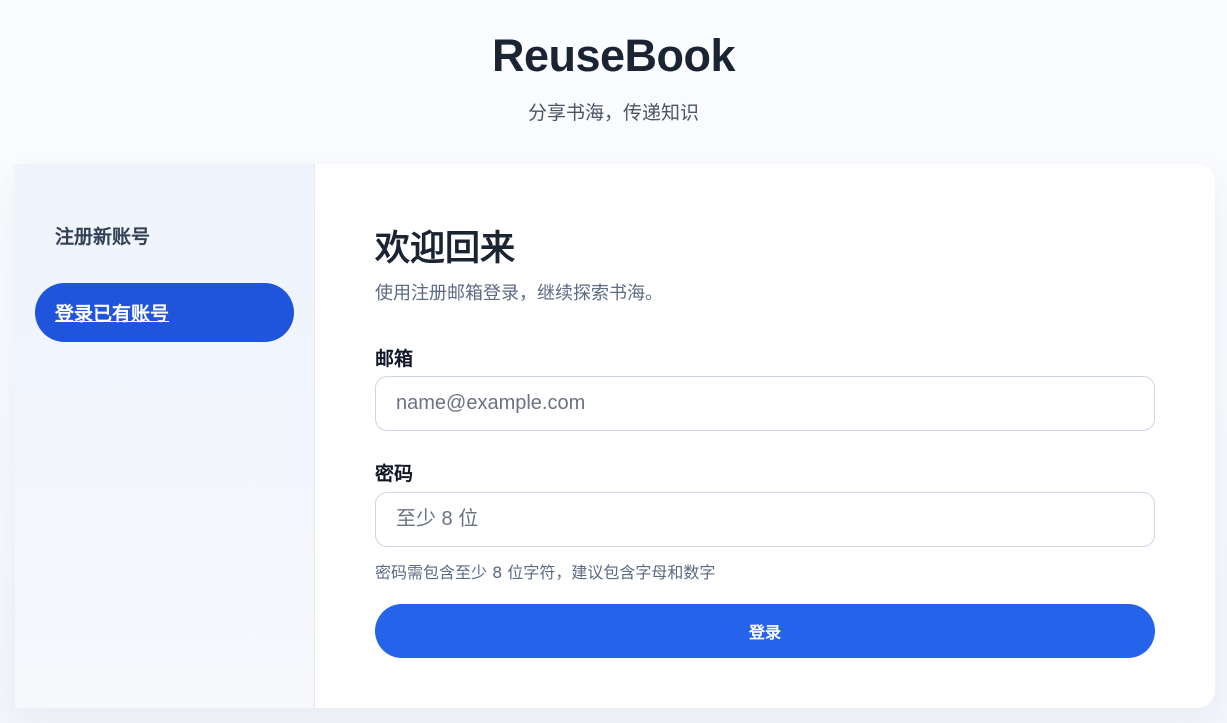 This screenshot has width=1227, height=723. What do you see at coordinates (519, 293) in the screenshot?
I see `form-subtitle: 使用注册邮箱登录，继续探索书海。` at bounding box center [519, 293].